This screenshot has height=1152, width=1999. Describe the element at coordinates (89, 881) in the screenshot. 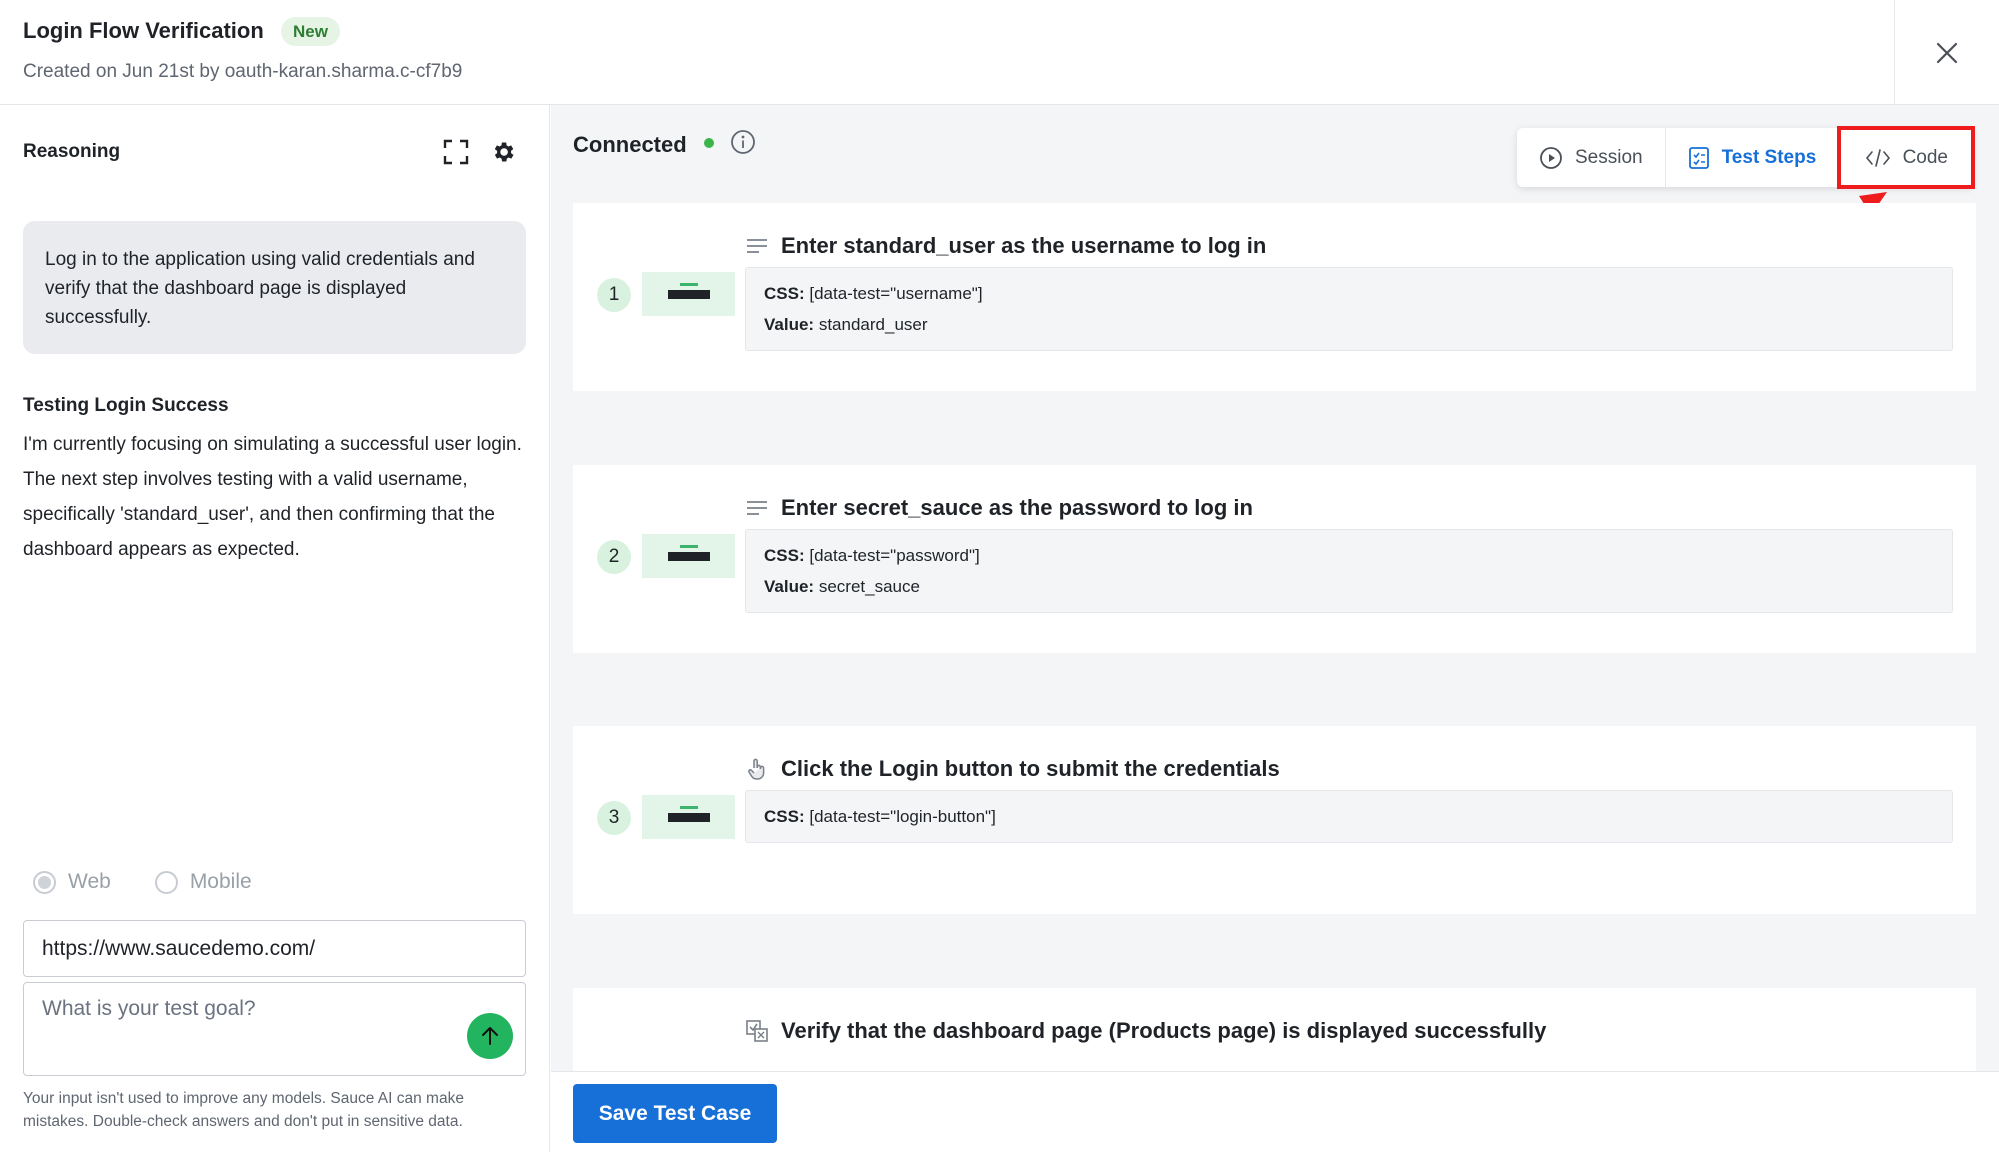

I see `radio-web-label: Web` at that location.